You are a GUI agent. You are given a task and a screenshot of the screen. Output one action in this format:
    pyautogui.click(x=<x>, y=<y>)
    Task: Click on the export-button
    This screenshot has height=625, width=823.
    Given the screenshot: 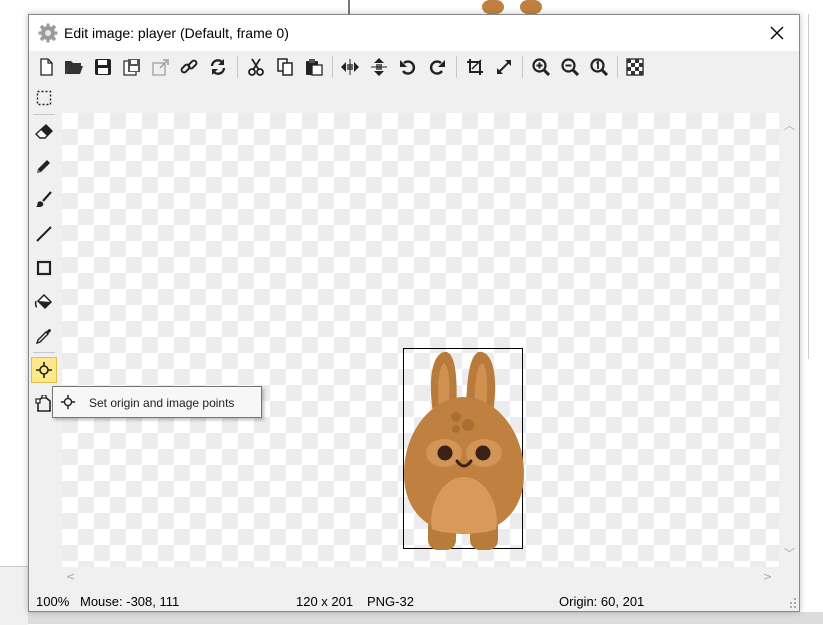 What is the action you would take?
    pyautogui.click(x=161, y=67)
    